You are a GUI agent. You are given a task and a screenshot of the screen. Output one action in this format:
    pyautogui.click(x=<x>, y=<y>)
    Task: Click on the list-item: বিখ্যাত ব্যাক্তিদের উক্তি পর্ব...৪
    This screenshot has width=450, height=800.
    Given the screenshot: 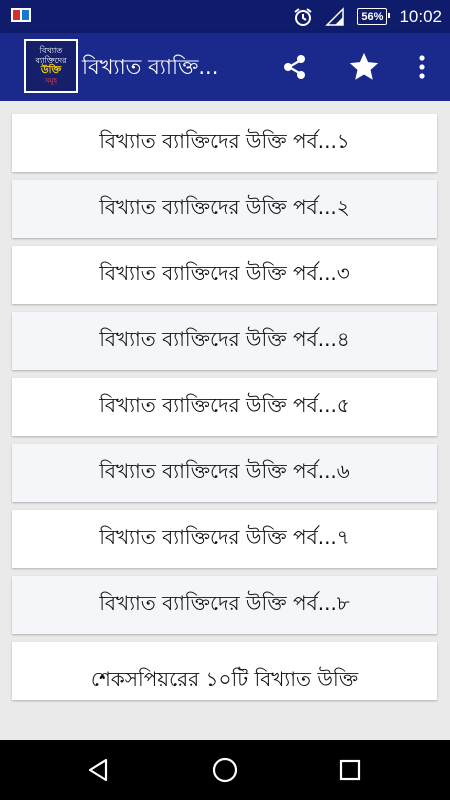 What is the action you would take?
    pyautogui.click(x=224, y=341)
    